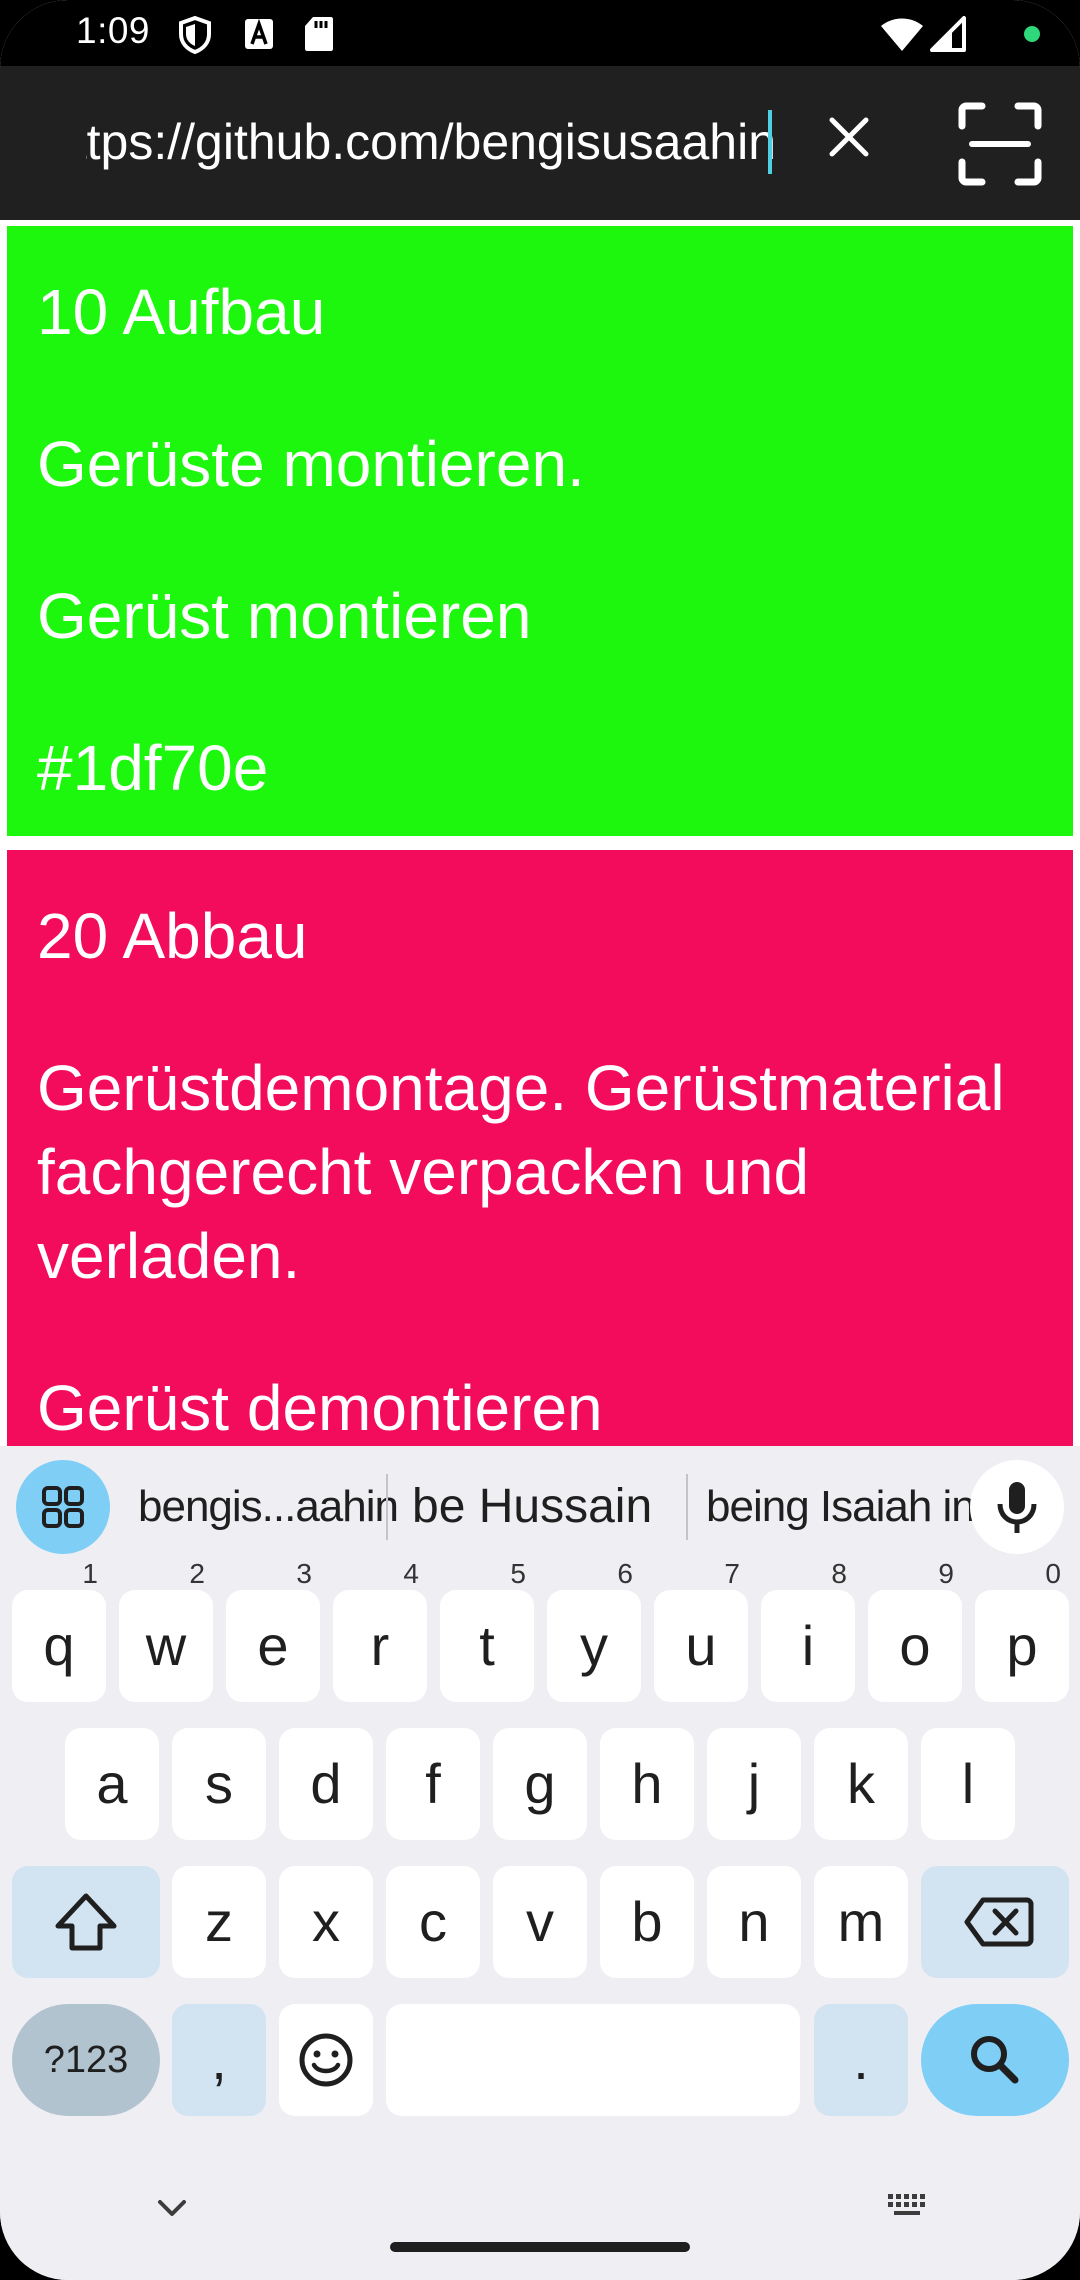 The image size is (1080, 2280). What do you see at coordinates (518, 1573) in the screenshot?
I see `key-hint: 5` at bounding box center [518, 1573].